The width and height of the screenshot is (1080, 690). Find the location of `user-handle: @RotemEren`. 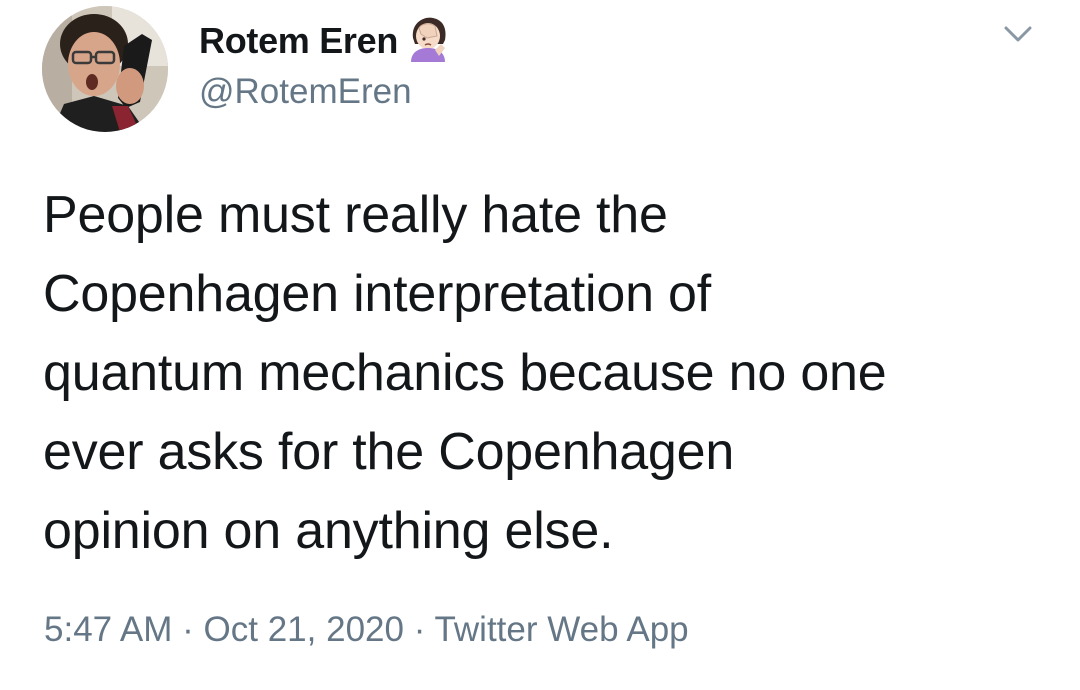

user-handle: @RotemEren is located at coordinates (305, 92).